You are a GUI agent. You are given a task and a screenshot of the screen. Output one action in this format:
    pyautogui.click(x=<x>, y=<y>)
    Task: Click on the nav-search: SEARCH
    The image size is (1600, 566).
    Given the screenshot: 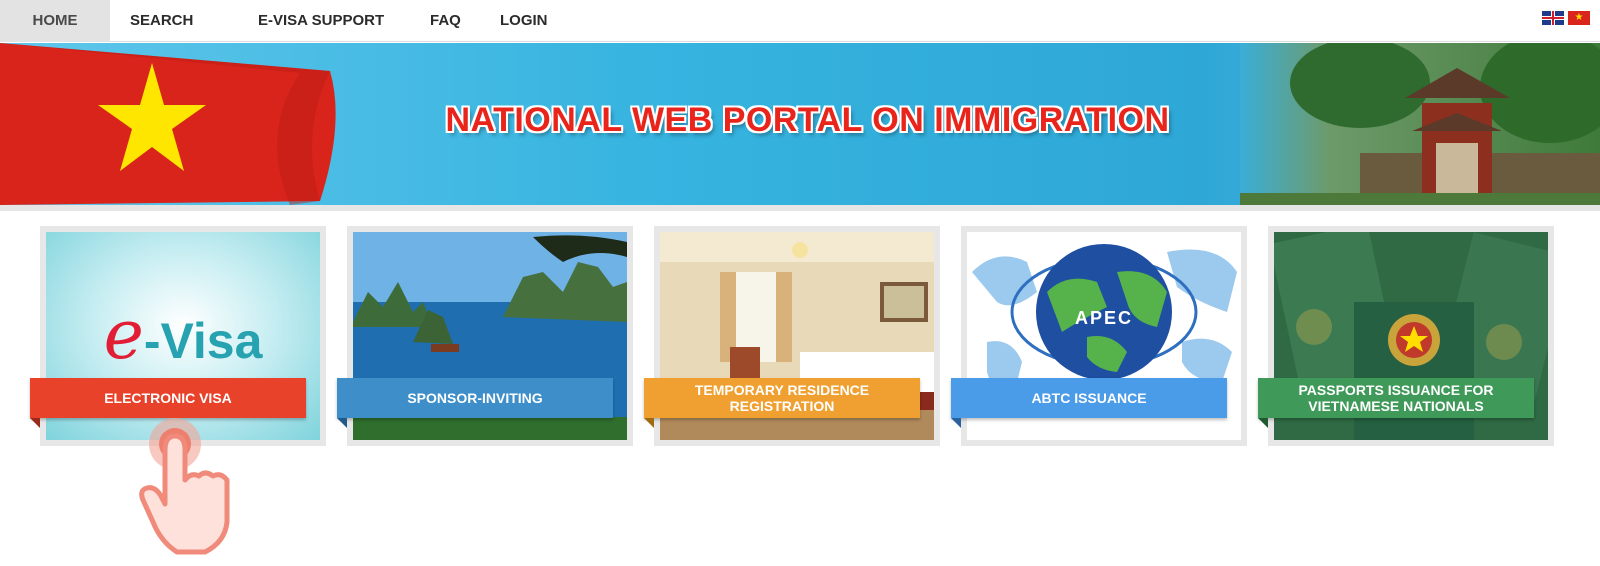 What is the action you would take?
    pyautogui.click(x=161, y=21)
    